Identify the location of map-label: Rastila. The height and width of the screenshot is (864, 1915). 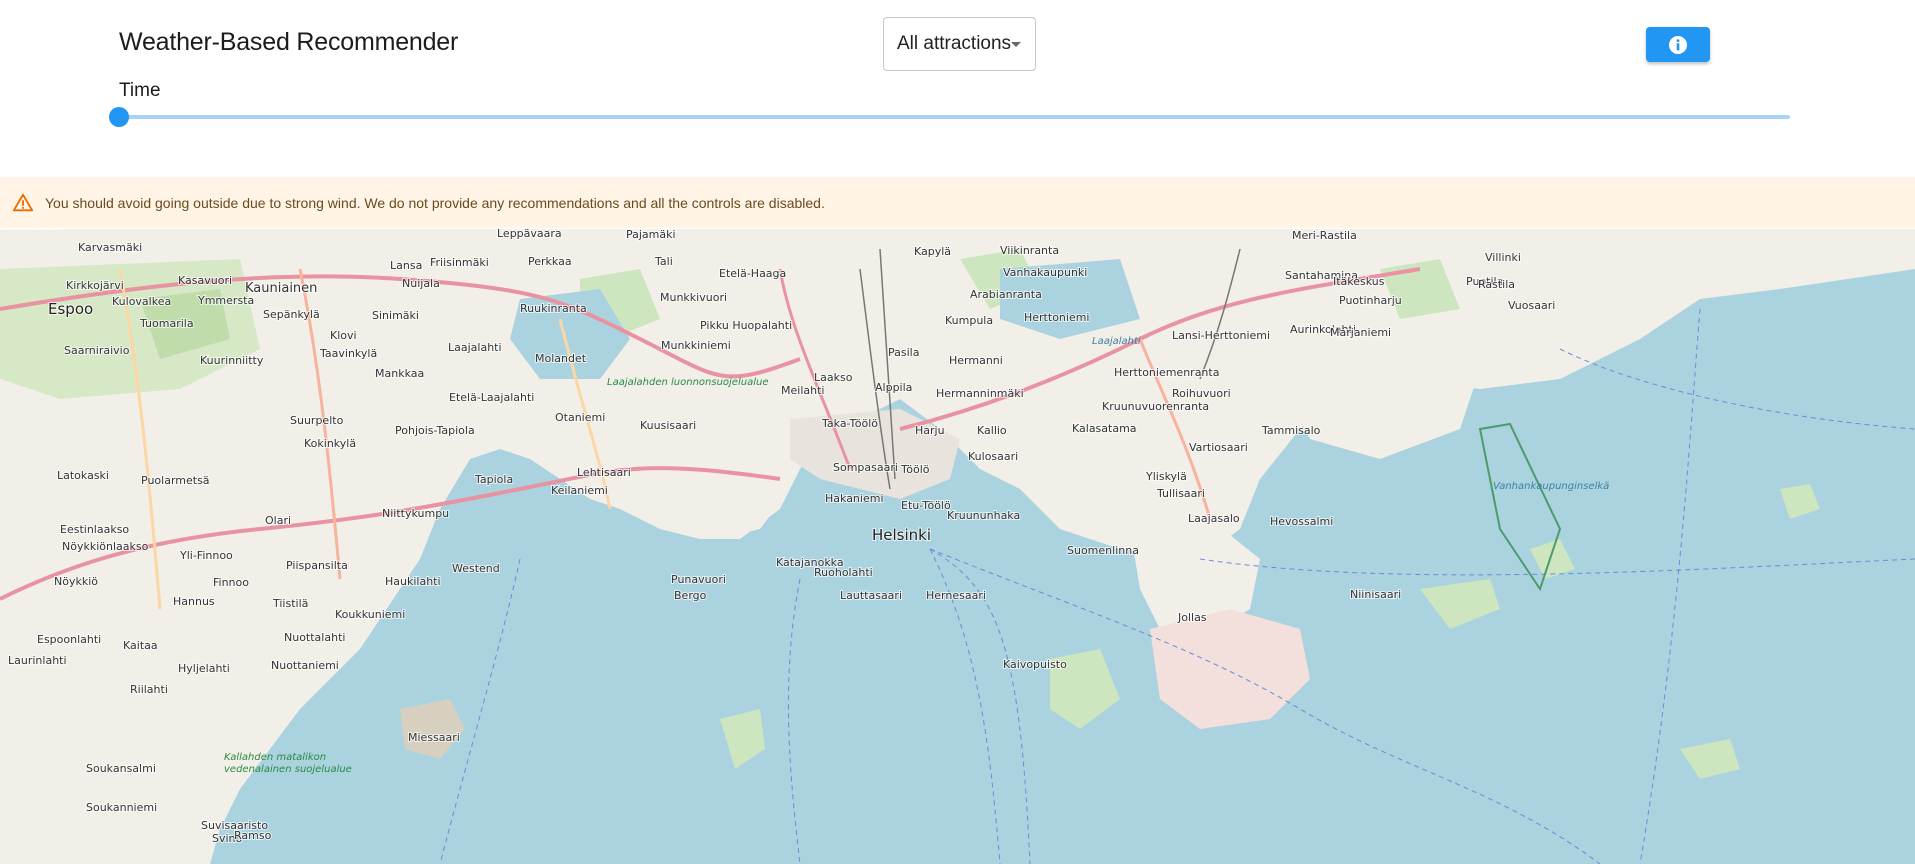
(1496, 284).